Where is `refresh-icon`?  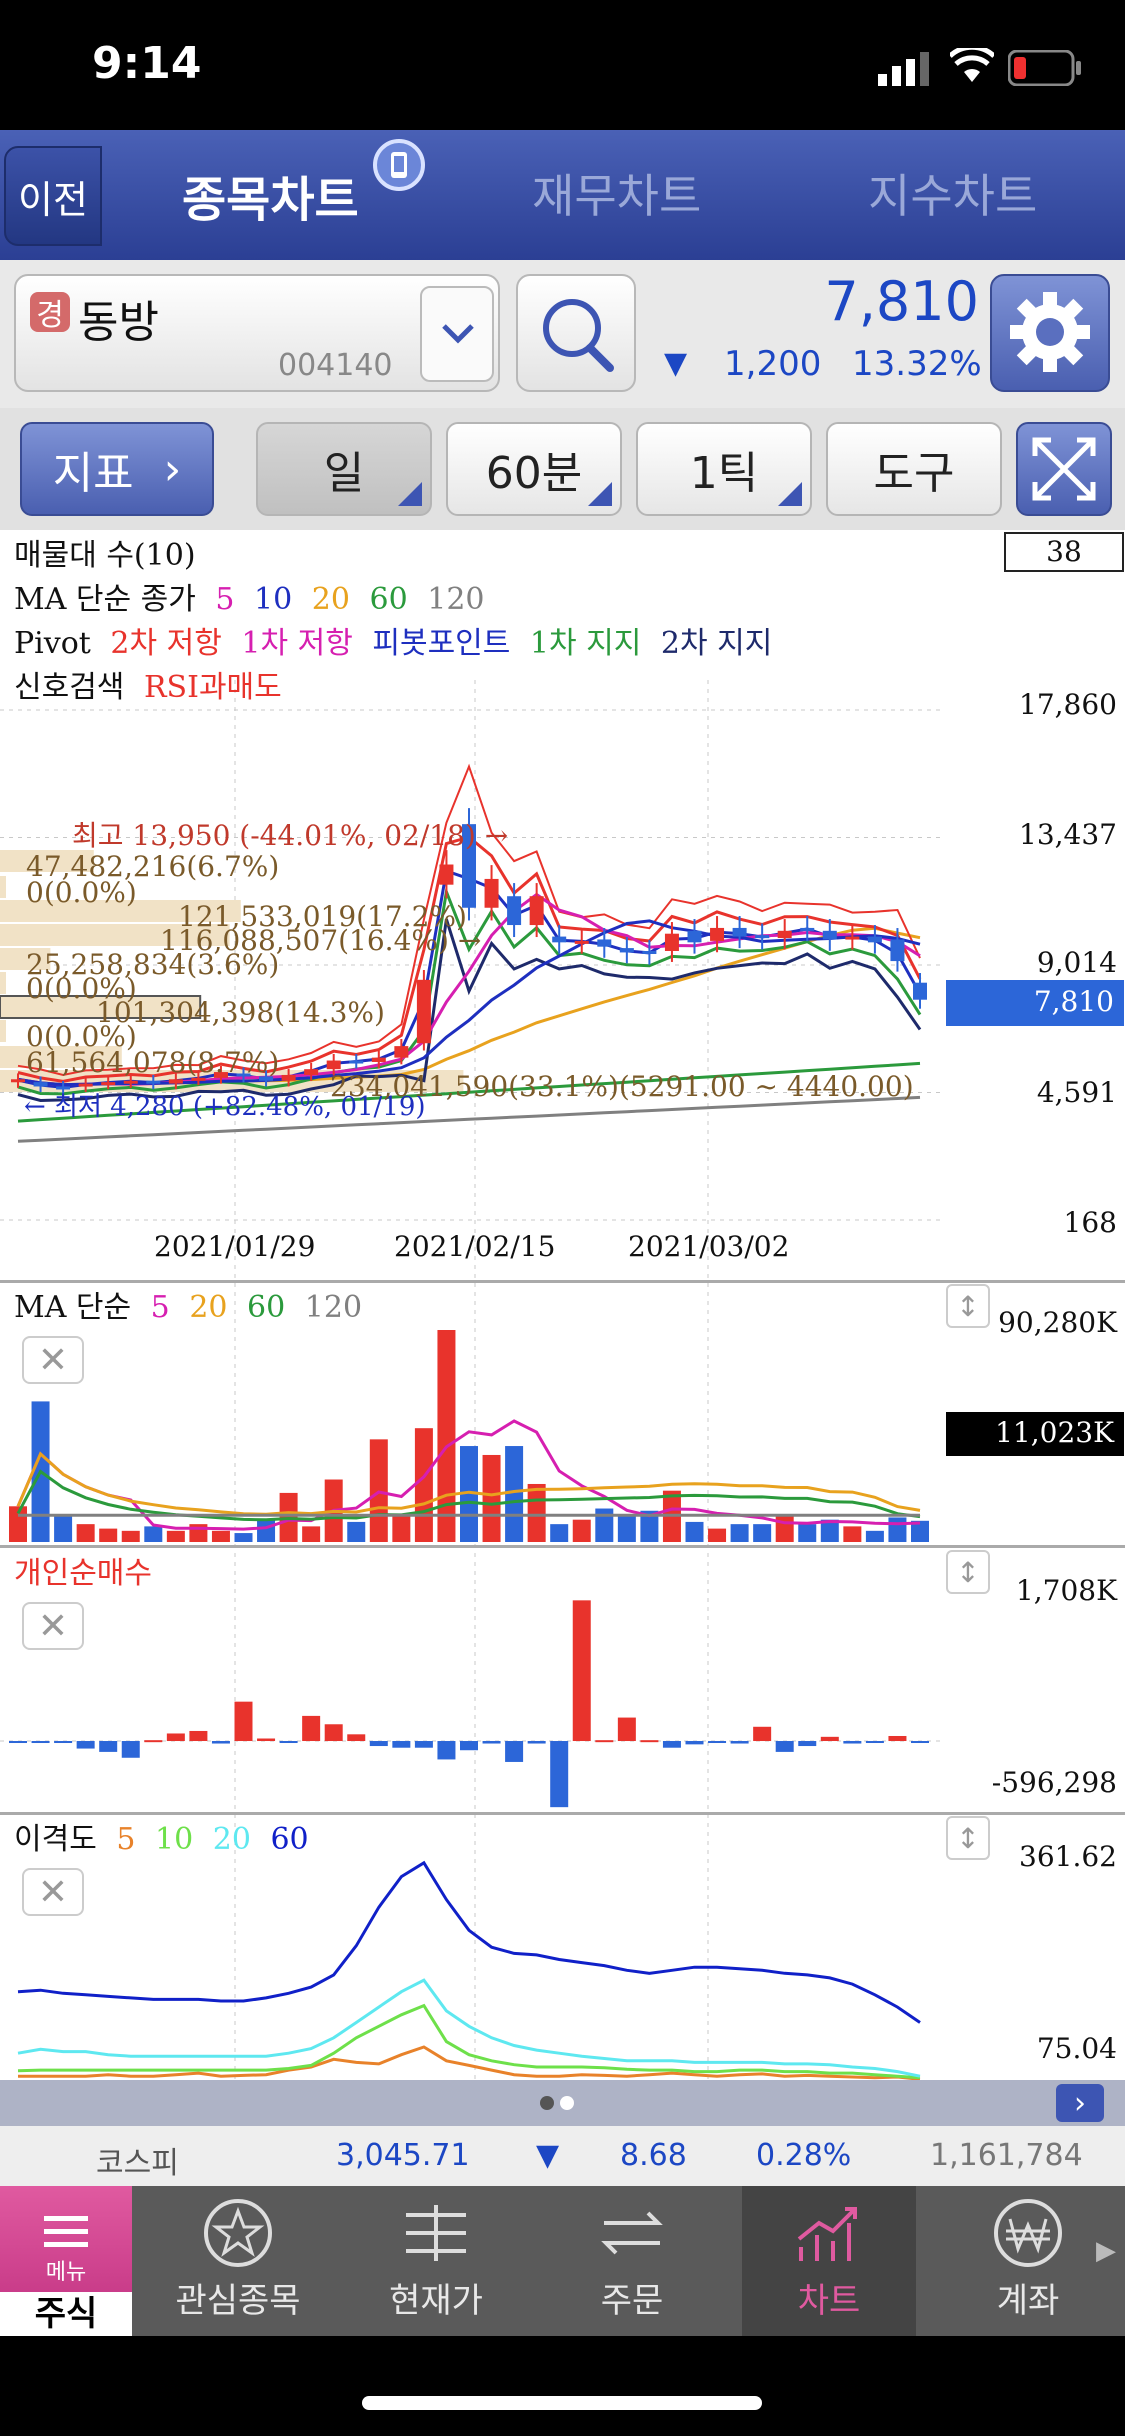
refresh-icon is located at coordinates (399, 165).